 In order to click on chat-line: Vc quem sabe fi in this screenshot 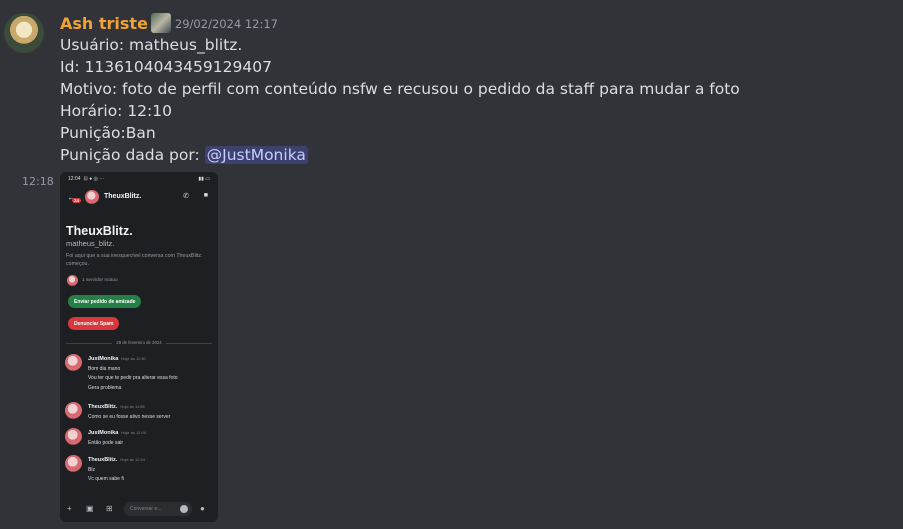, I will do `click(106, 479)`.